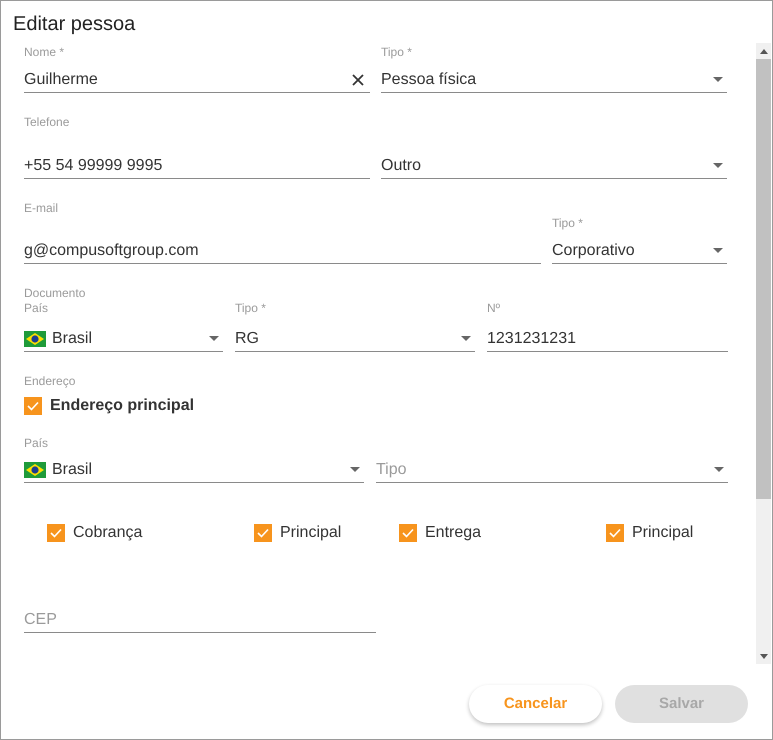  I want to click on clear-icon, so click(358, 80).